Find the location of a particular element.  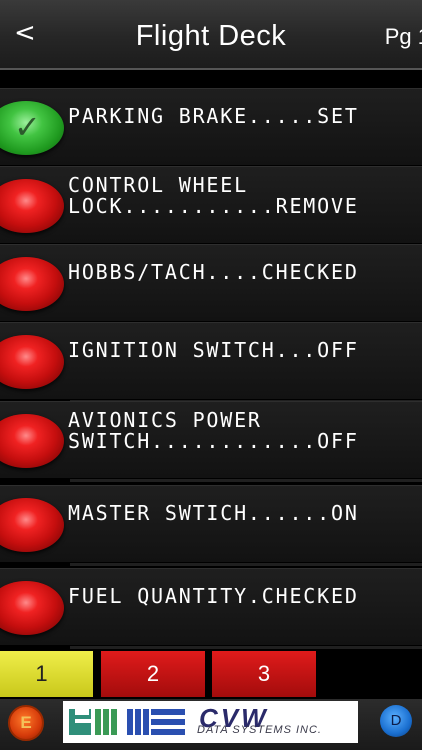

checklist-item-control-wheel-lock: CONTROL WHEEL LOCK...........REMOVE is located at coordinates (211, 206).